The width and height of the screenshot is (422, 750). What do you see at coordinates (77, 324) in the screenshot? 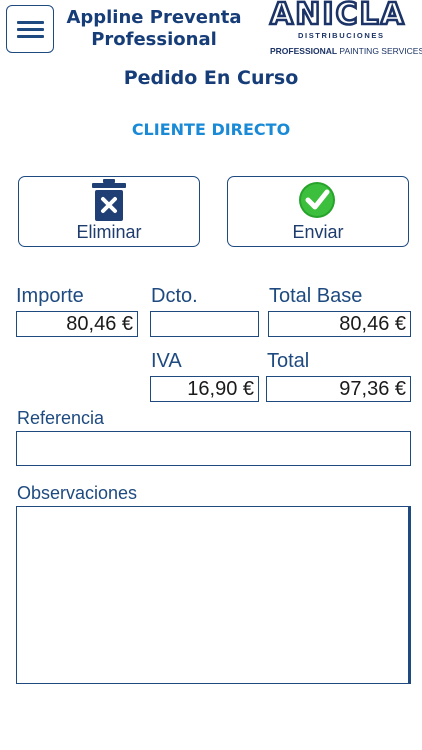
I see `importe-value: 80,46 €` at bounding box center [77, 324].